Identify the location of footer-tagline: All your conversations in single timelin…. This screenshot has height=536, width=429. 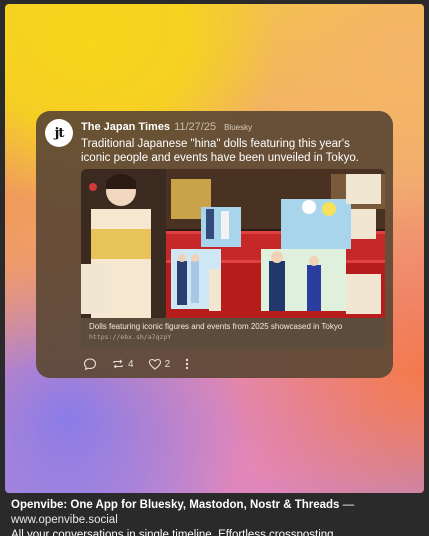
(174, 532).